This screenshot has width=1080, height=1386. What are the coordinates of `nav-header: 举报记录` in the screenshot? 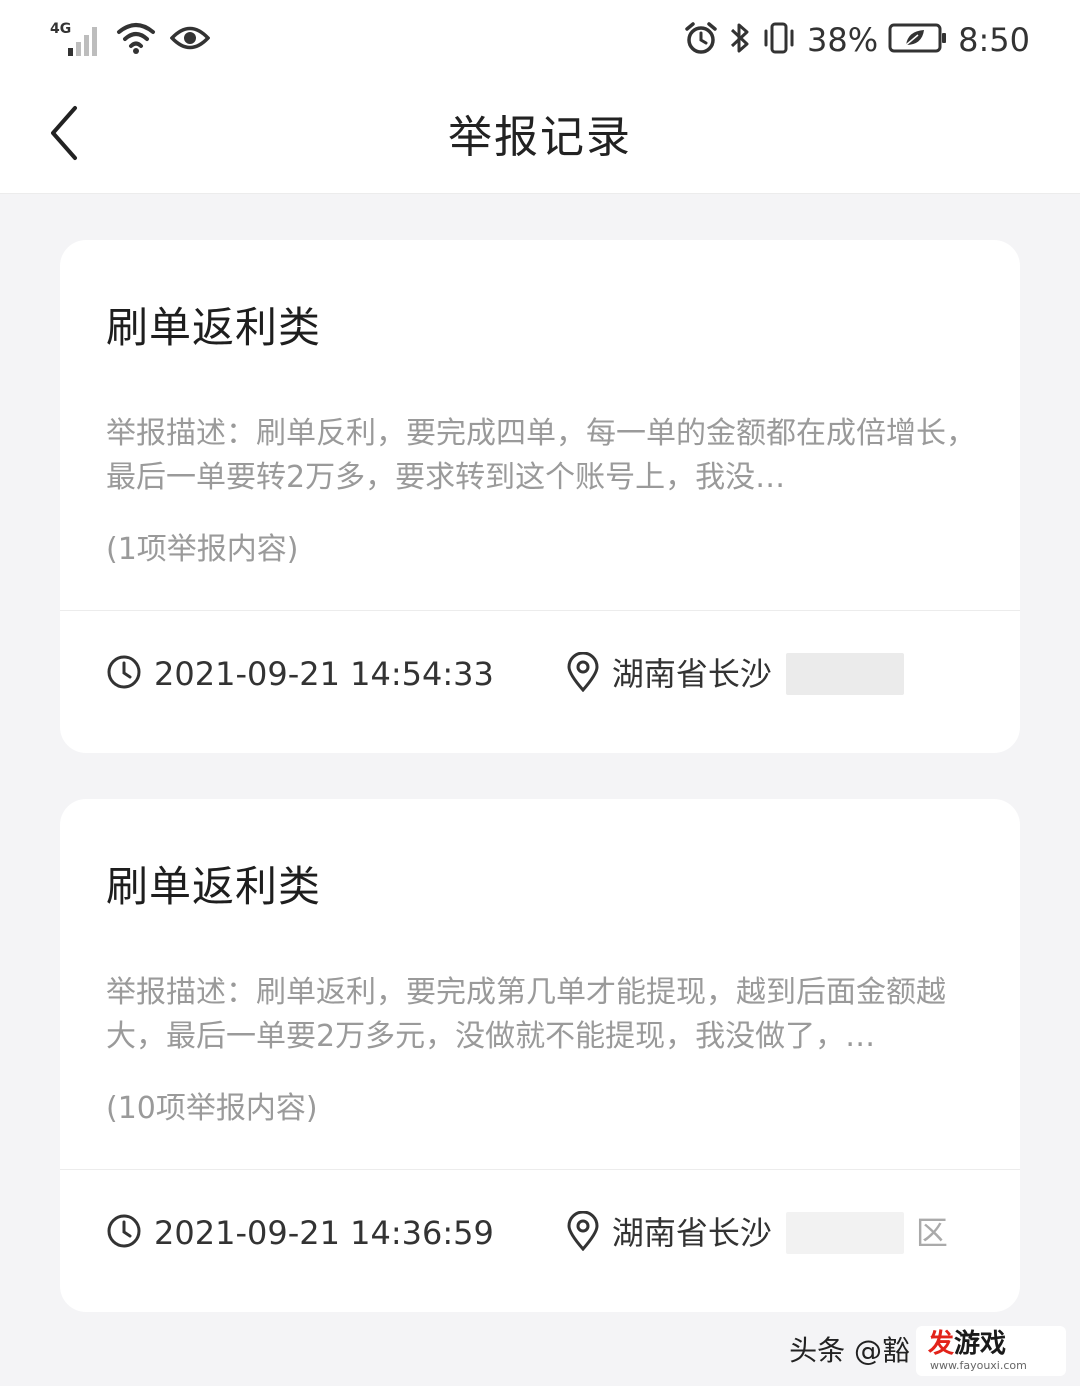 It's located at (540, 140).